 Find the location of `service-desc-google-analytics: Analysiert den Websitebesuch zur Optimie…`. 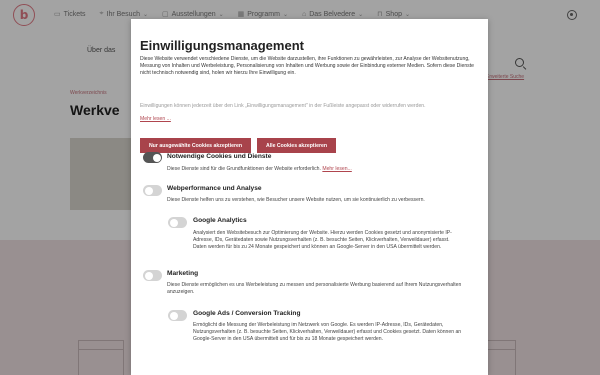

service-desc-google-analytics: Analysiert den Websitebesuch zur Optimie… is located at coordinates (322, 240).